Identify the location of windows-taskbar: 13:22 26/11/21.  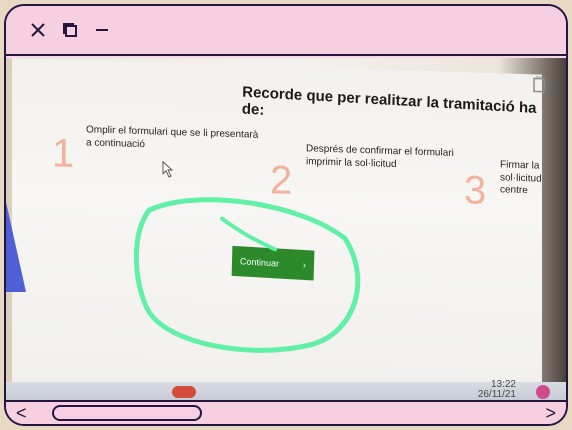
(286, 391).